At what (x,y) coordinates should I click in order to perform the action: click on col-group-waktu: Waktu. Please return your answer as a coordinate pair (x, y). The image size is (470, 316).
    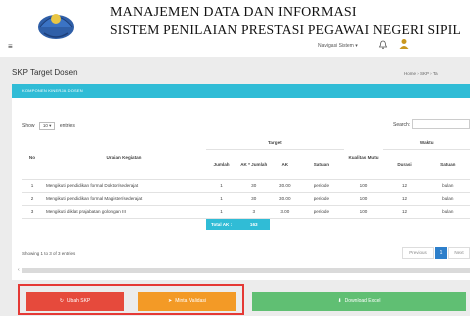
    Looking at the image, I should click on (426, 143).